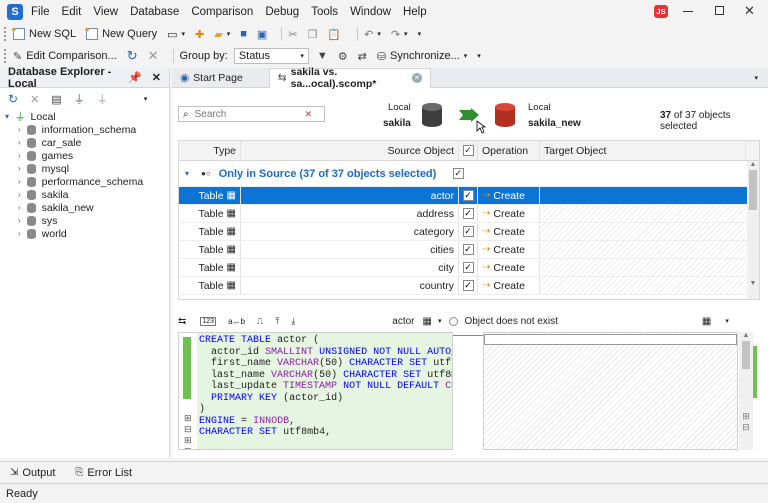 Image resolution: width=768 pixels, height=503 pixels. Describe the element at coordinates (643, 150) in the screenshot. I see `col-target: Target Object` at that location.